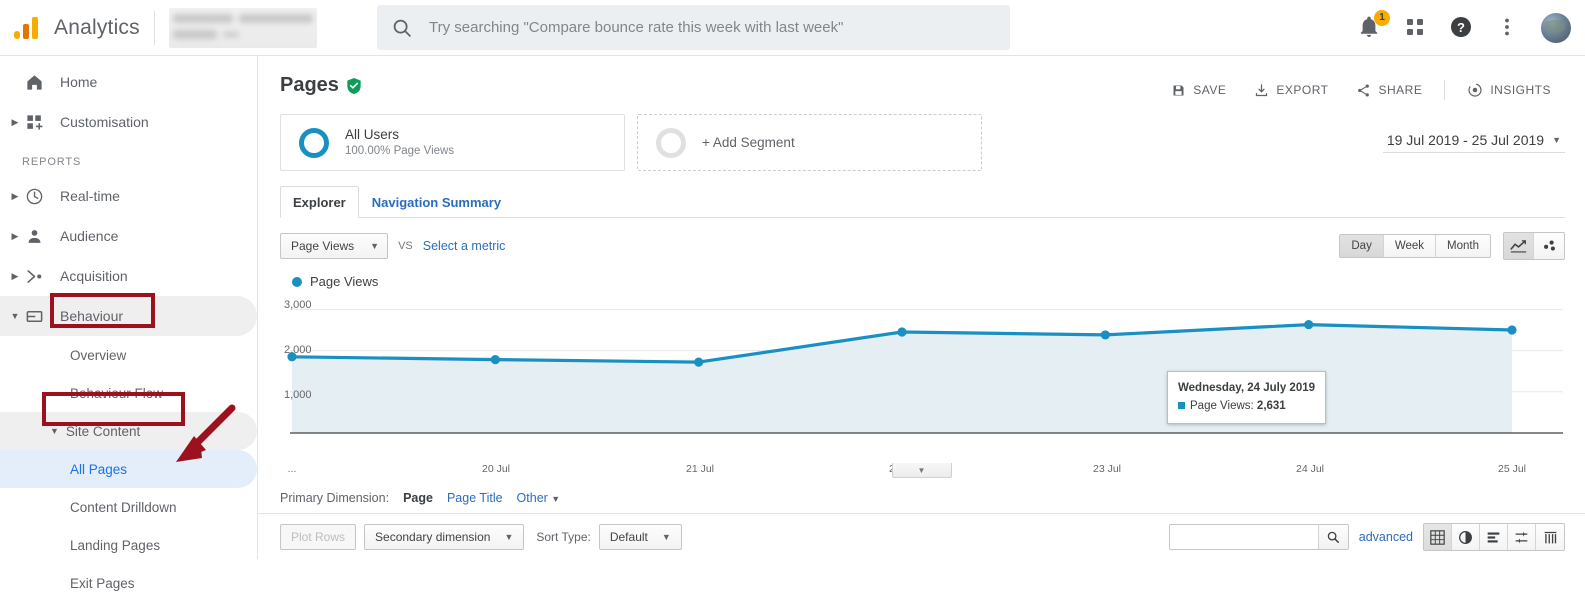  I want to click on sidebar-item-home: Home, so click(128, 82).